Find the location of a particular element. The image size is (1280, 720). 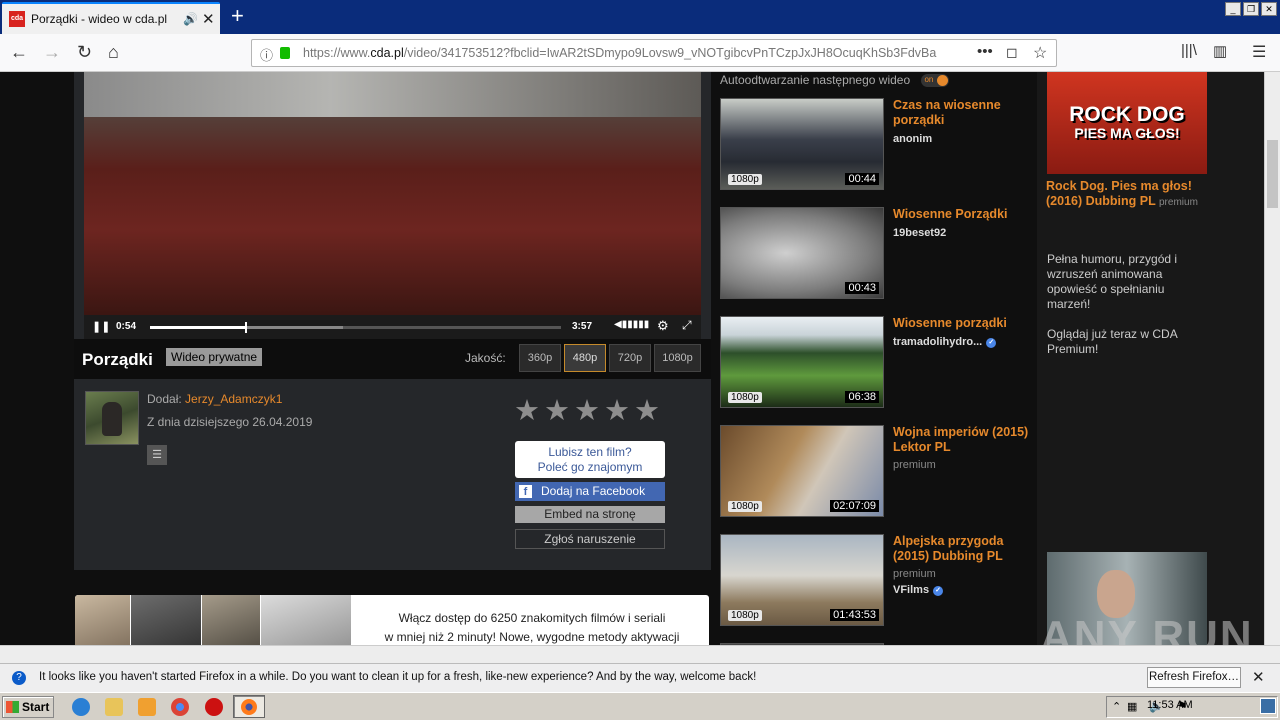

lock-icon is located at coordinates (285, 53).